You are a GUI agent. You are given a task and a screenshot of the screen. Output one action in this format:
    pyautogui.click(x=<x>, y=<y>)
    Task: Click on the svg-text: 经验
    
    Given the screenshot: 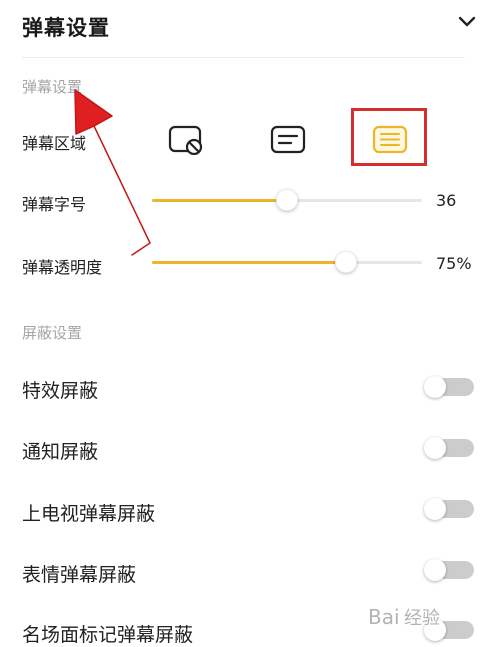 What is the action you would take?
    pyautogui.click(x=422, y=618)
    